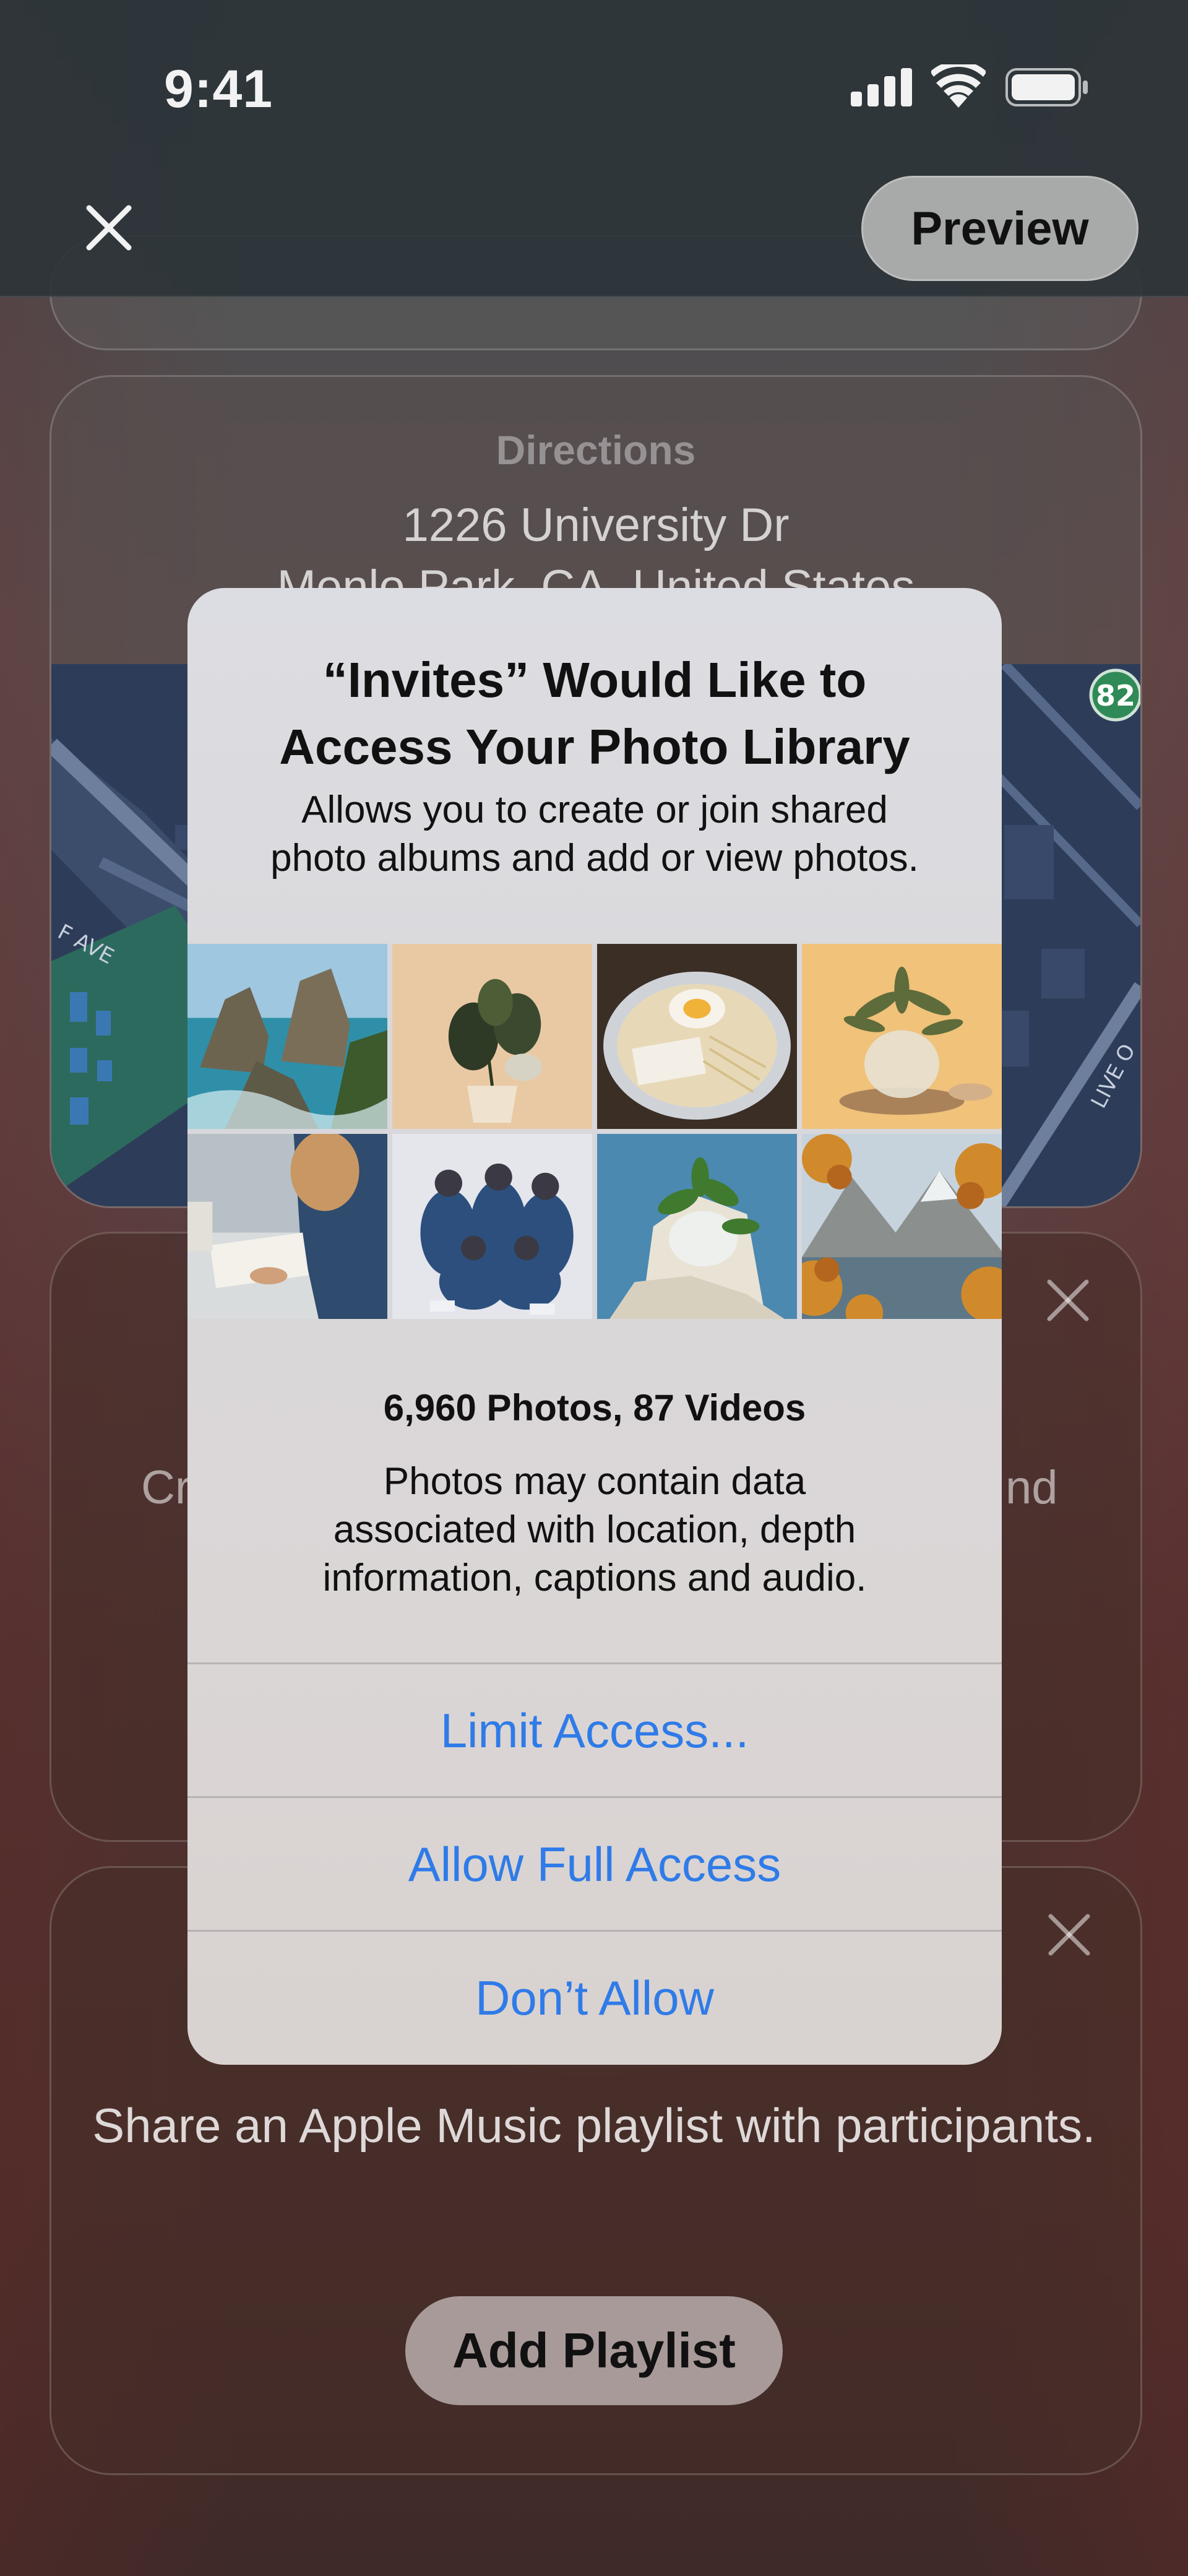 The height and width of the screenshot is (2576, 1188). I want to click on photo-thumbnail-plant, so click(492, 1036).